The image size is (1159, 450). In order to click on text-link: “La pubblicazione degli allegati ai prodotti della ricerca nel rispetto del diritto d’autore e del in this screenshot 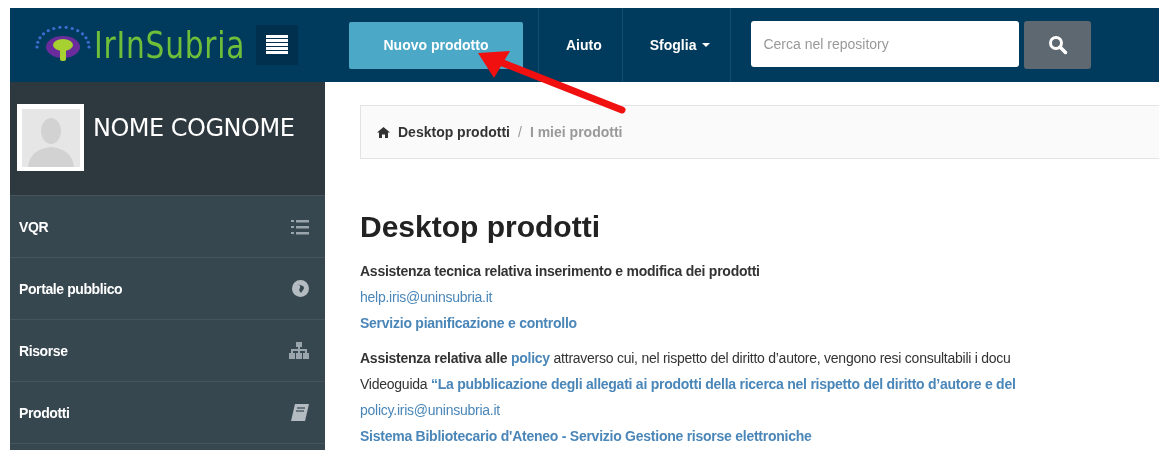, I will do `click(723, 384)`.